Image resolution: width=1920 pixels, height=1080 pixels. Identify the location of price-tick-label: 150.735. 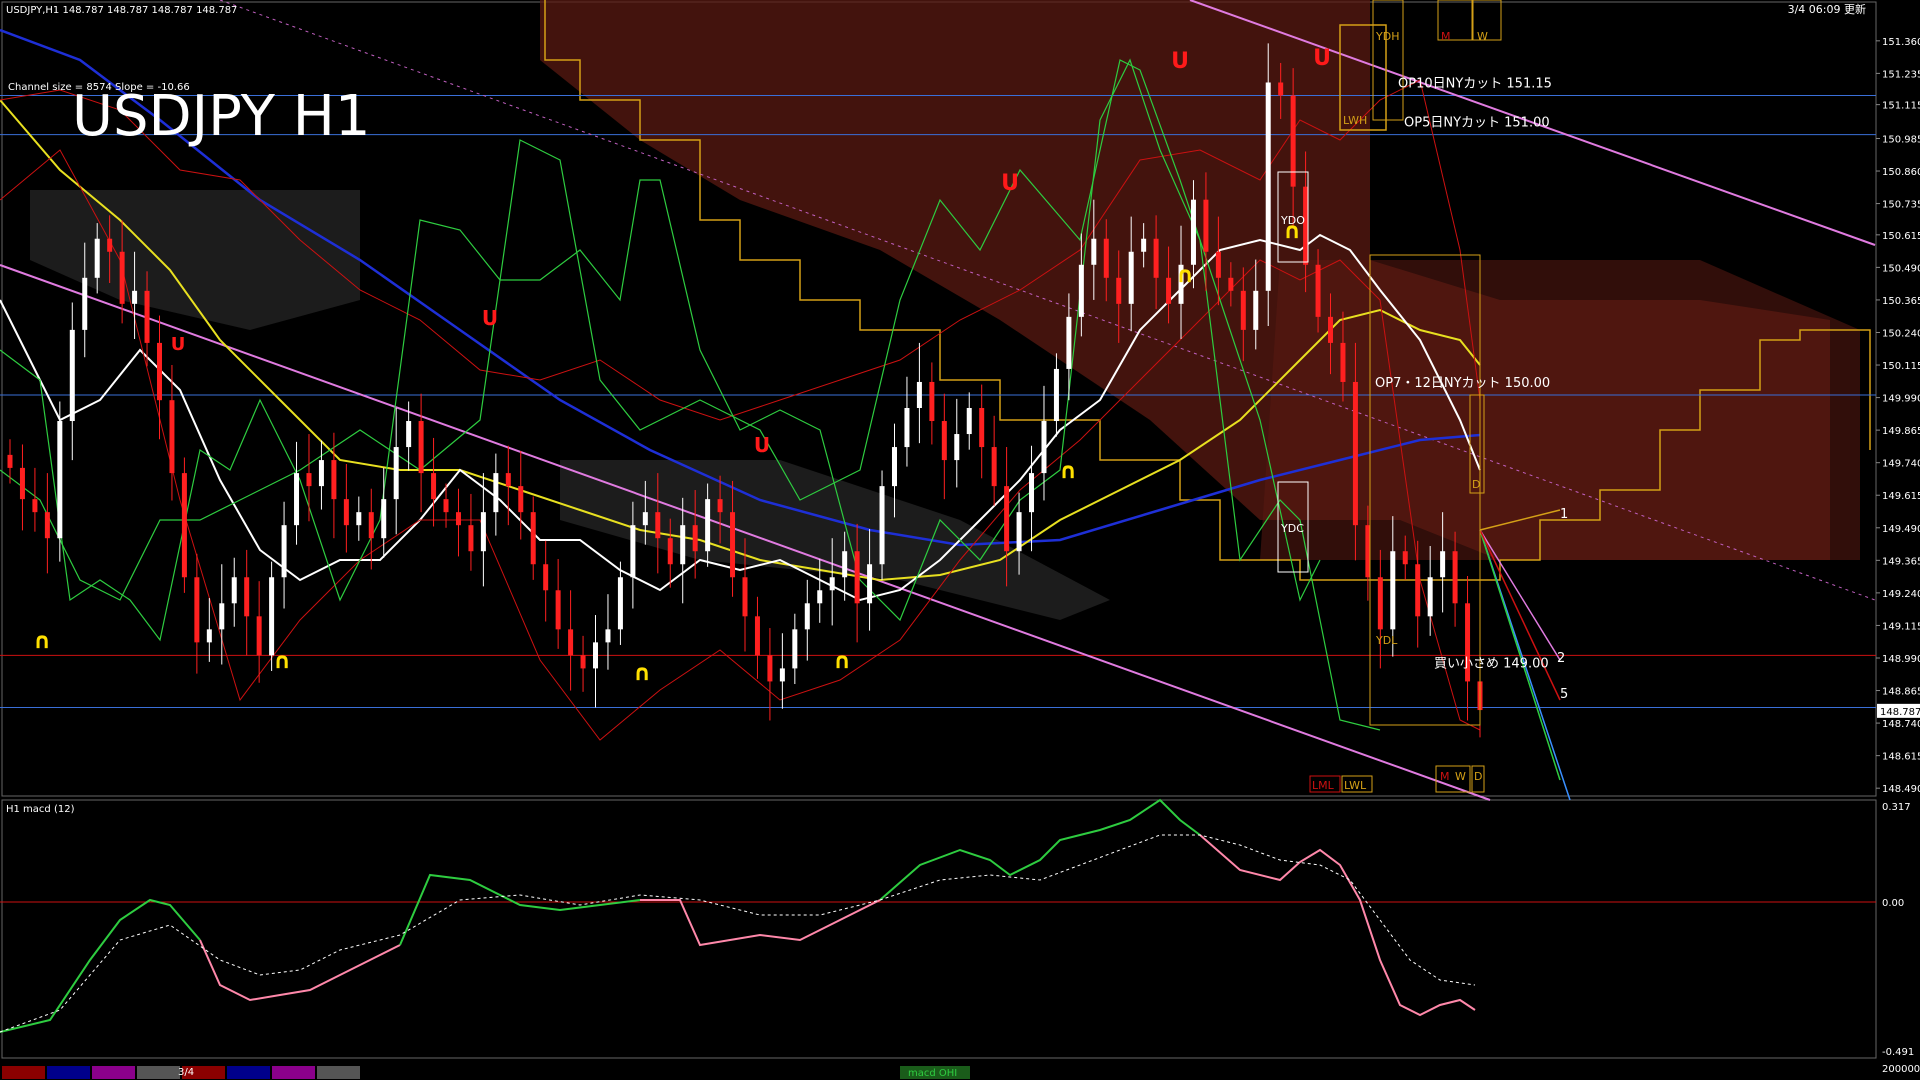
(1901, 205).